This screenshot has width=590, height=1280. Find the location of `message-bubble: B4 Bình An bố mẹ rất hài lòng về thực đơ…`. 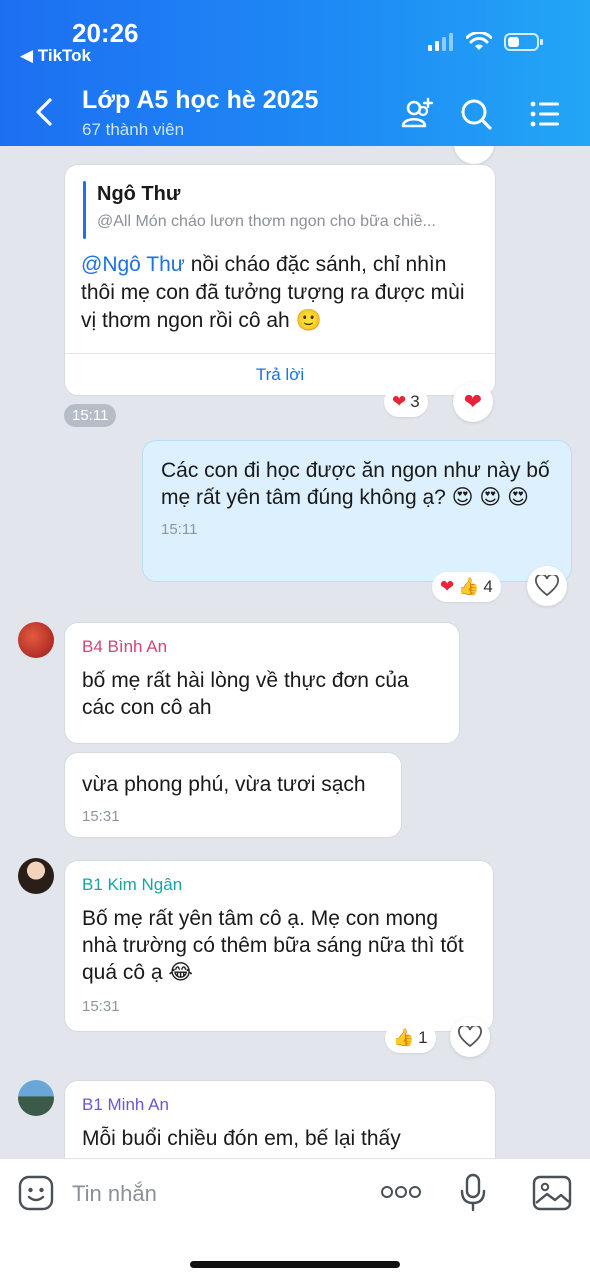

message-bubble: B4 Bình An bố mẹ rất hài lòng về thực đơ… is located at coordinates (262, 683).